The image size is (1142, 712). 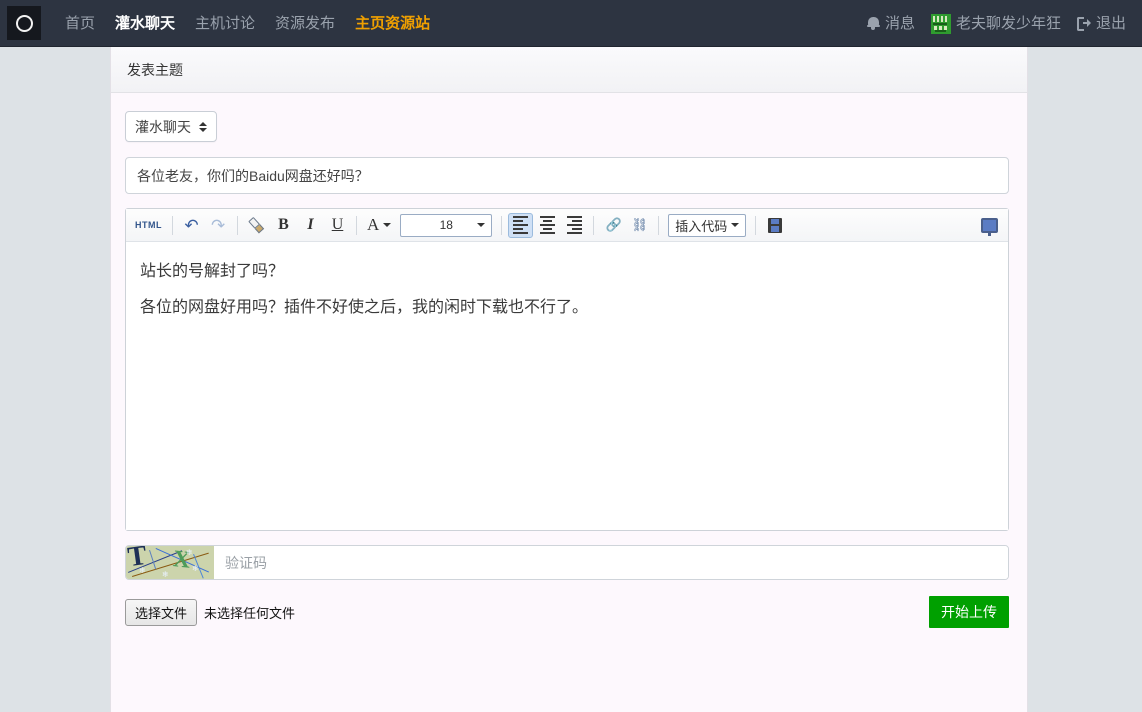 I want to click on film-icon, so click(x=774, y=225).